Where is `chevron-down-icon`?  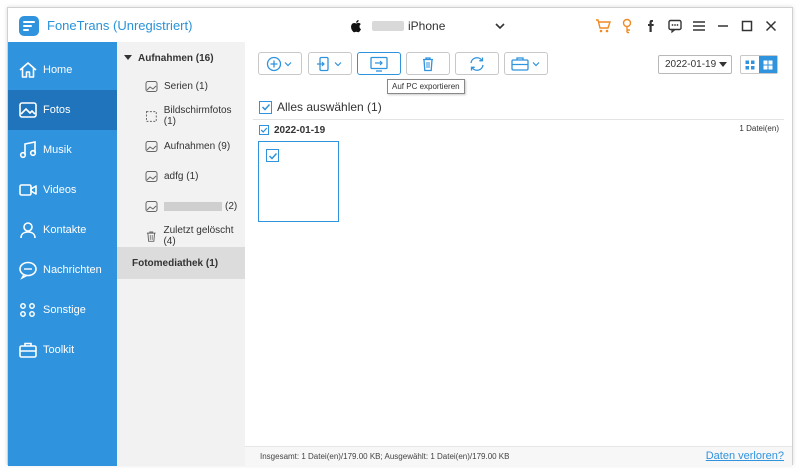 chevron-down-icon is located at coordinates (500, 26).